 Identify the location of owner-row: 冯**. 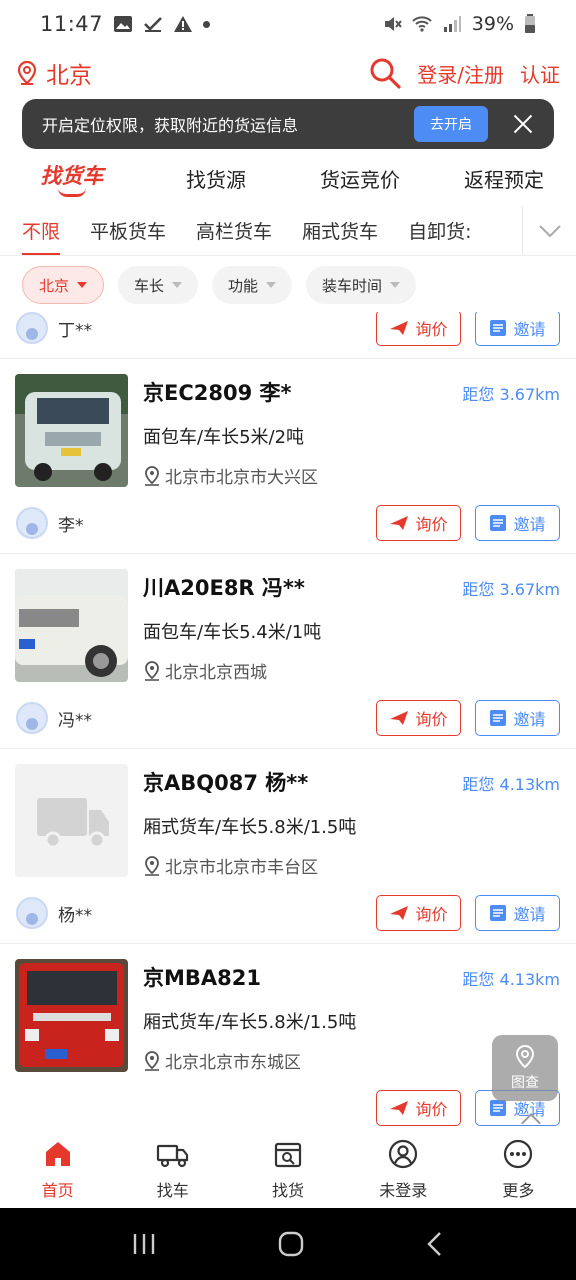
(54, 718).